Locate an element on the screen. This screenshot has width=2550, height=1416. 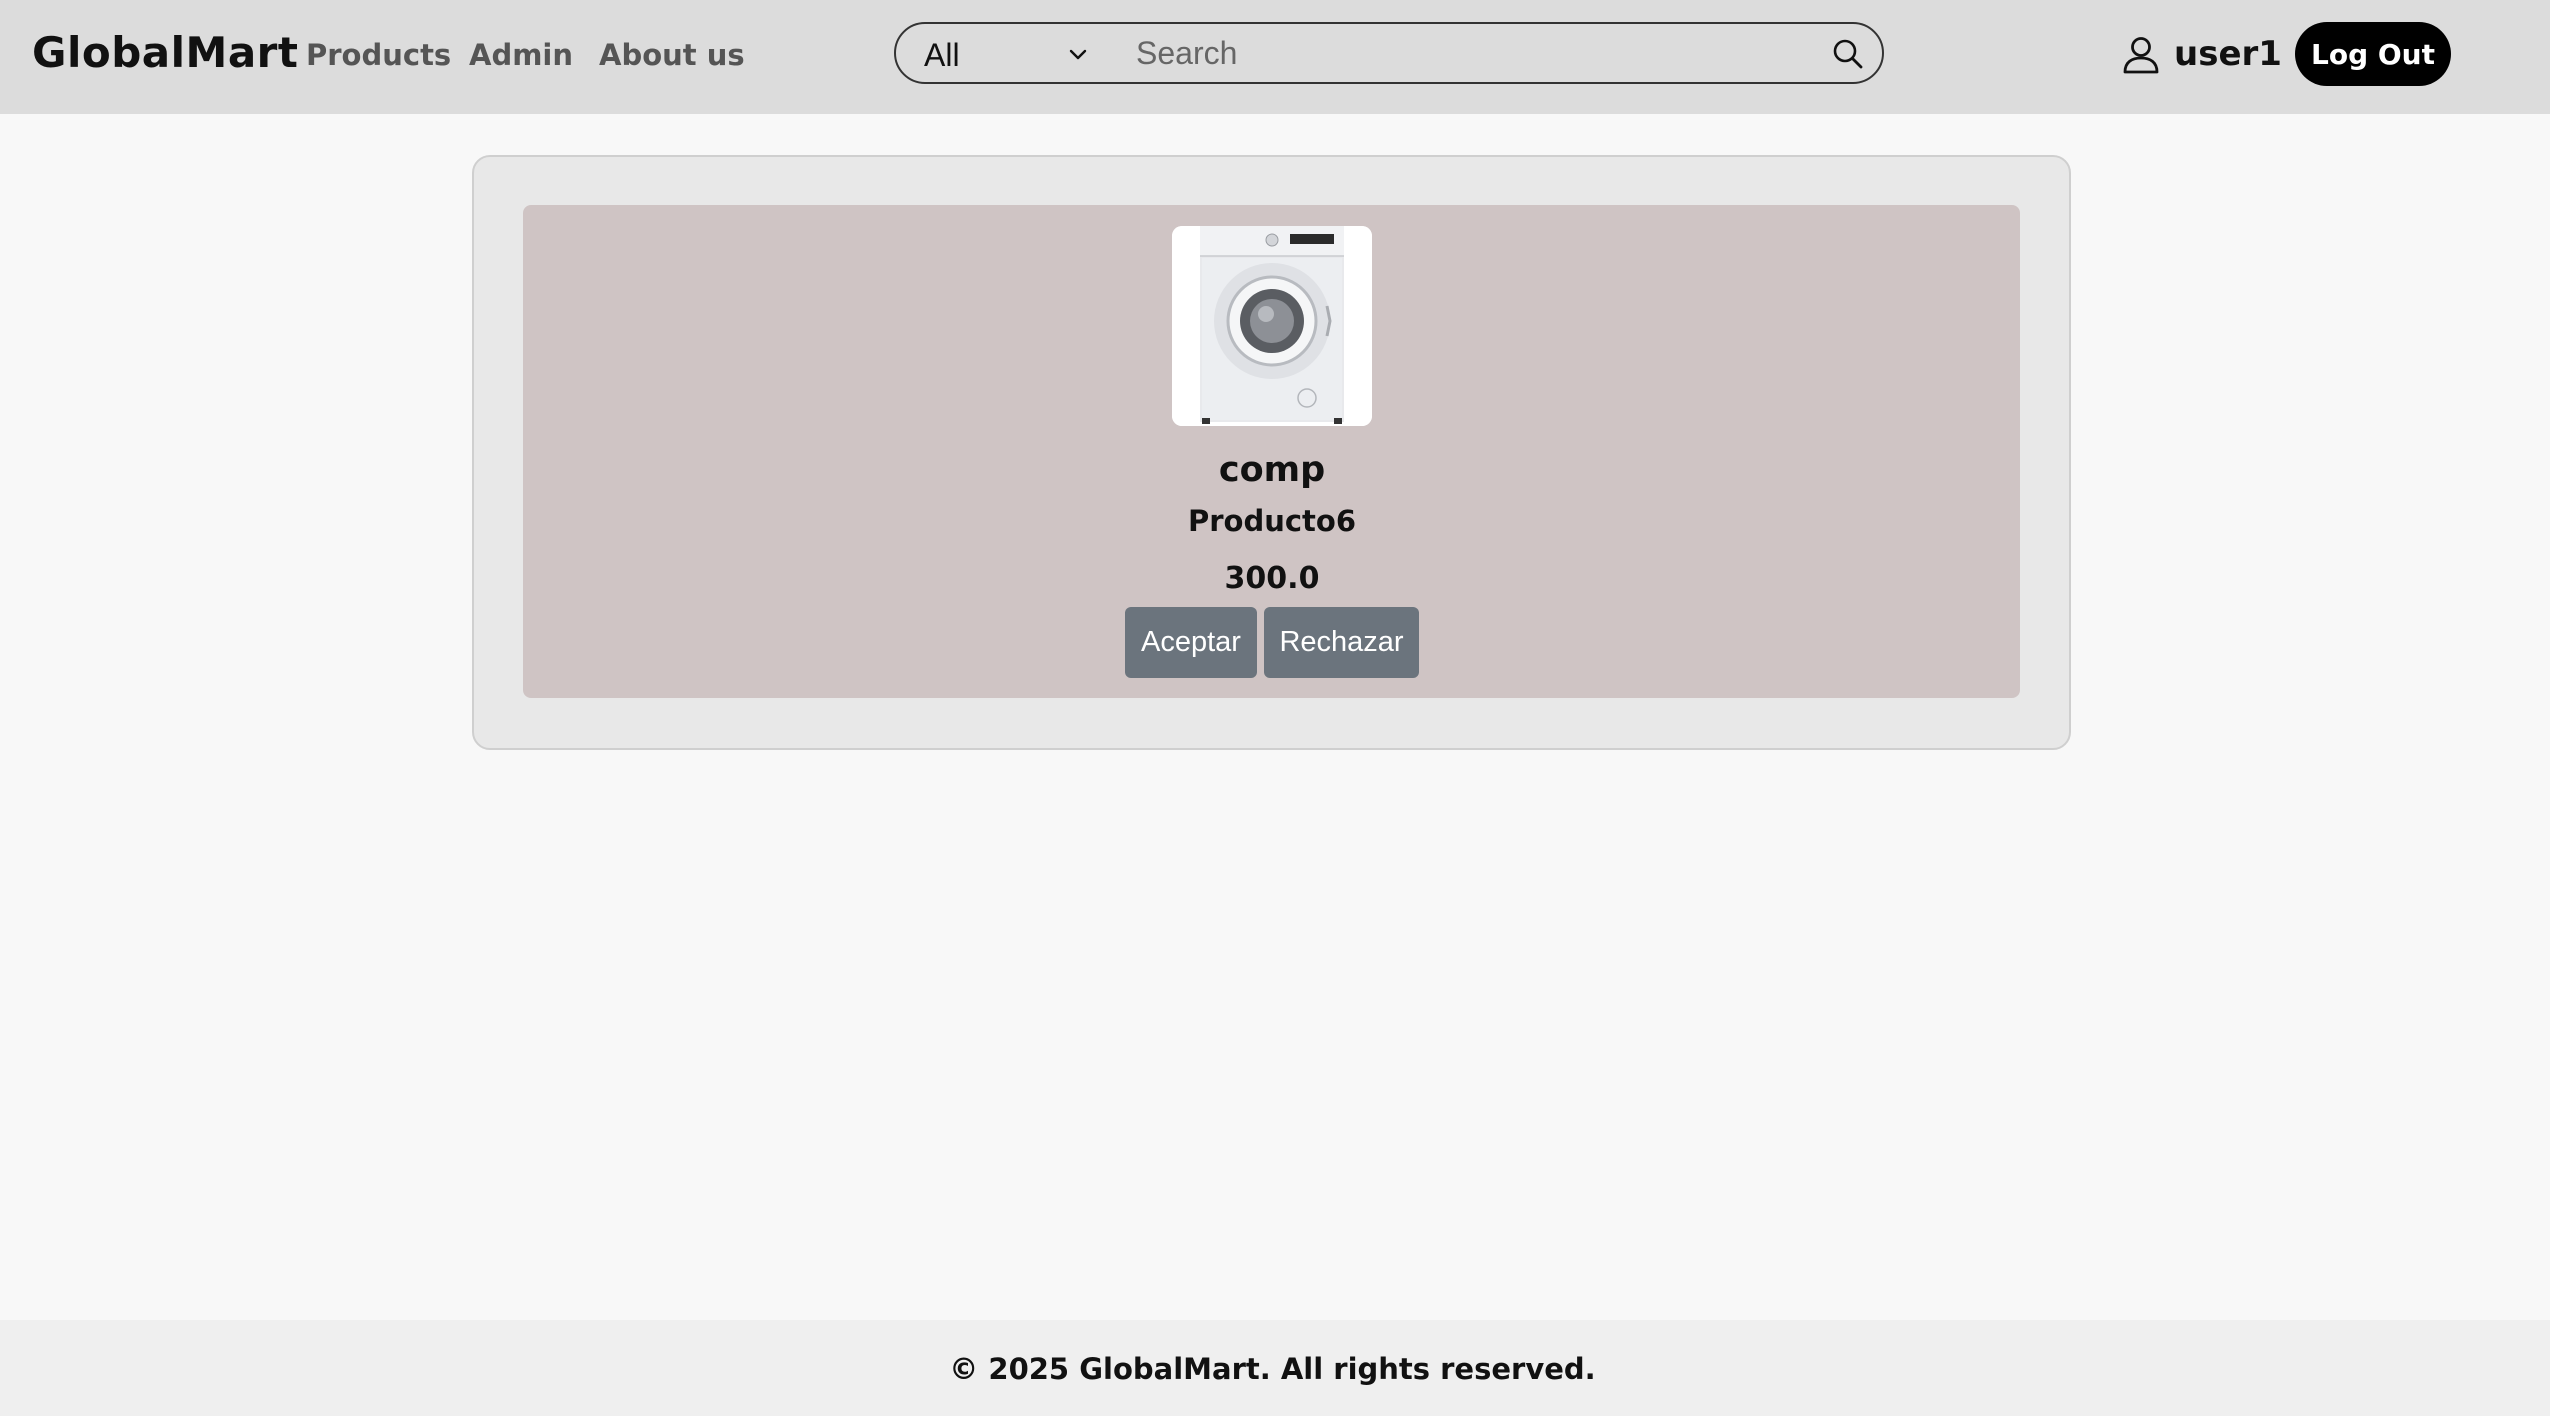
product-title: comp is located at coordinates (1272, 470).